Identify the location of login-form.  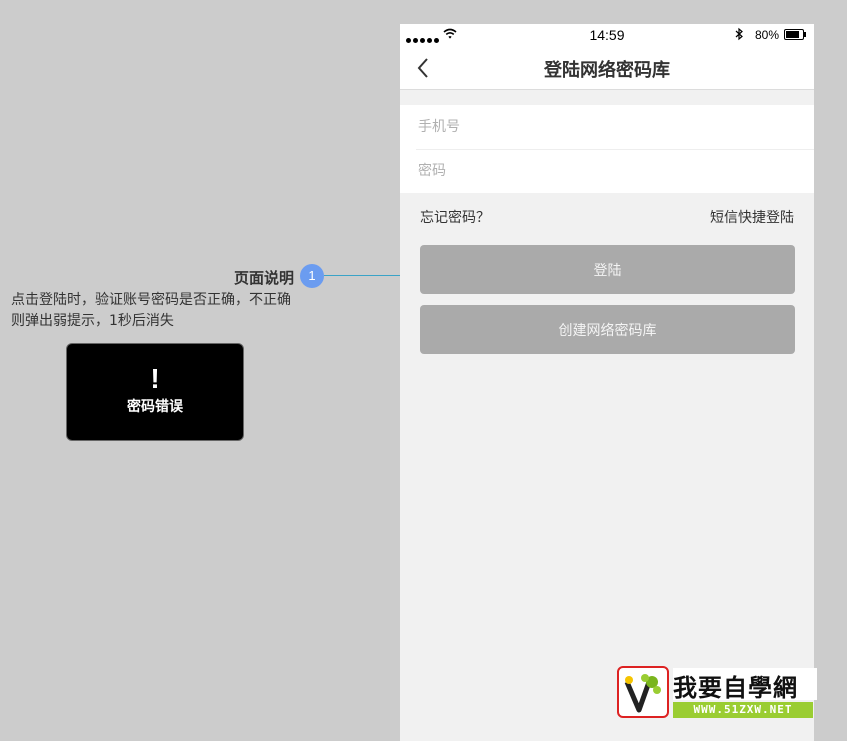
(607, 149).